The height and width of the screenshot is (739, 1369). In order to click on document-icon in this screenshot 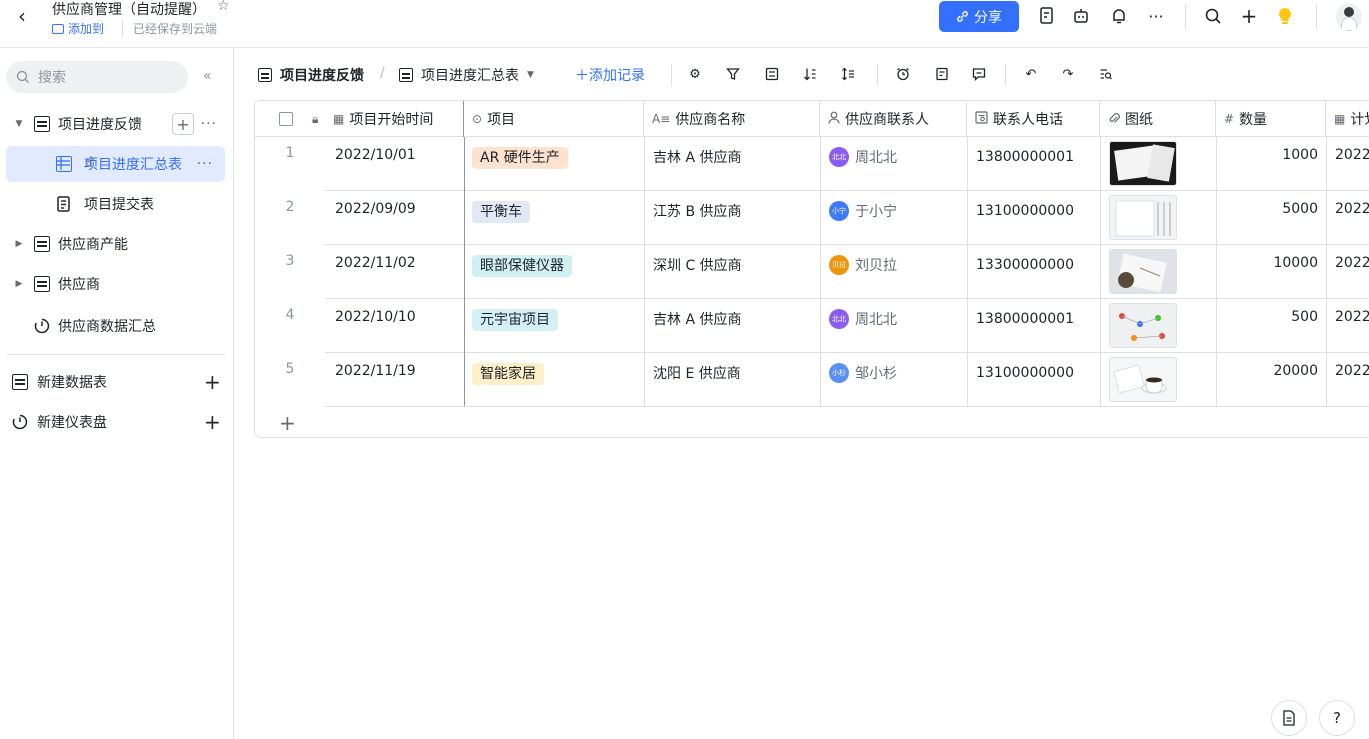, I will do `click(1289, 718)`.